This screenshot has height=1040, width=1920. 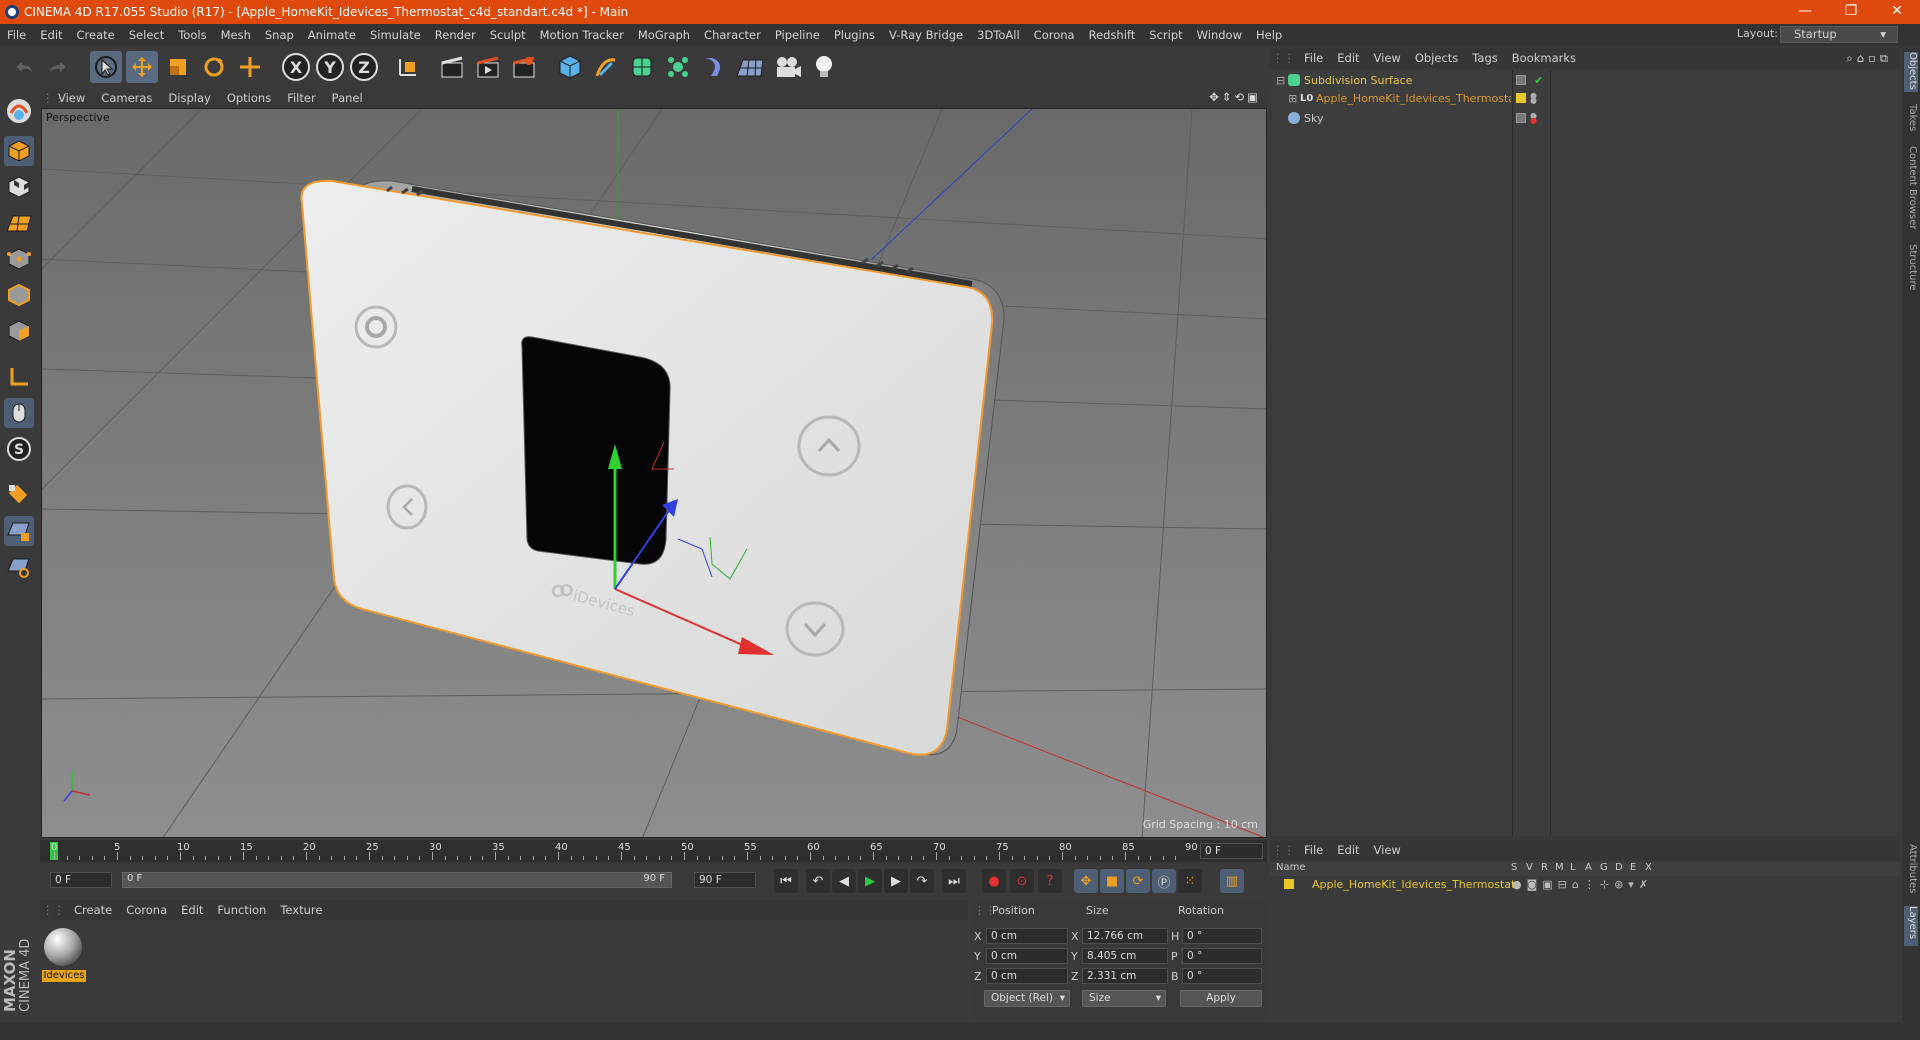 What do you see at coordinates (844, 881) in the screenshot?
I see `previous-frame-button: ◀` at bounding box center [844, 881].